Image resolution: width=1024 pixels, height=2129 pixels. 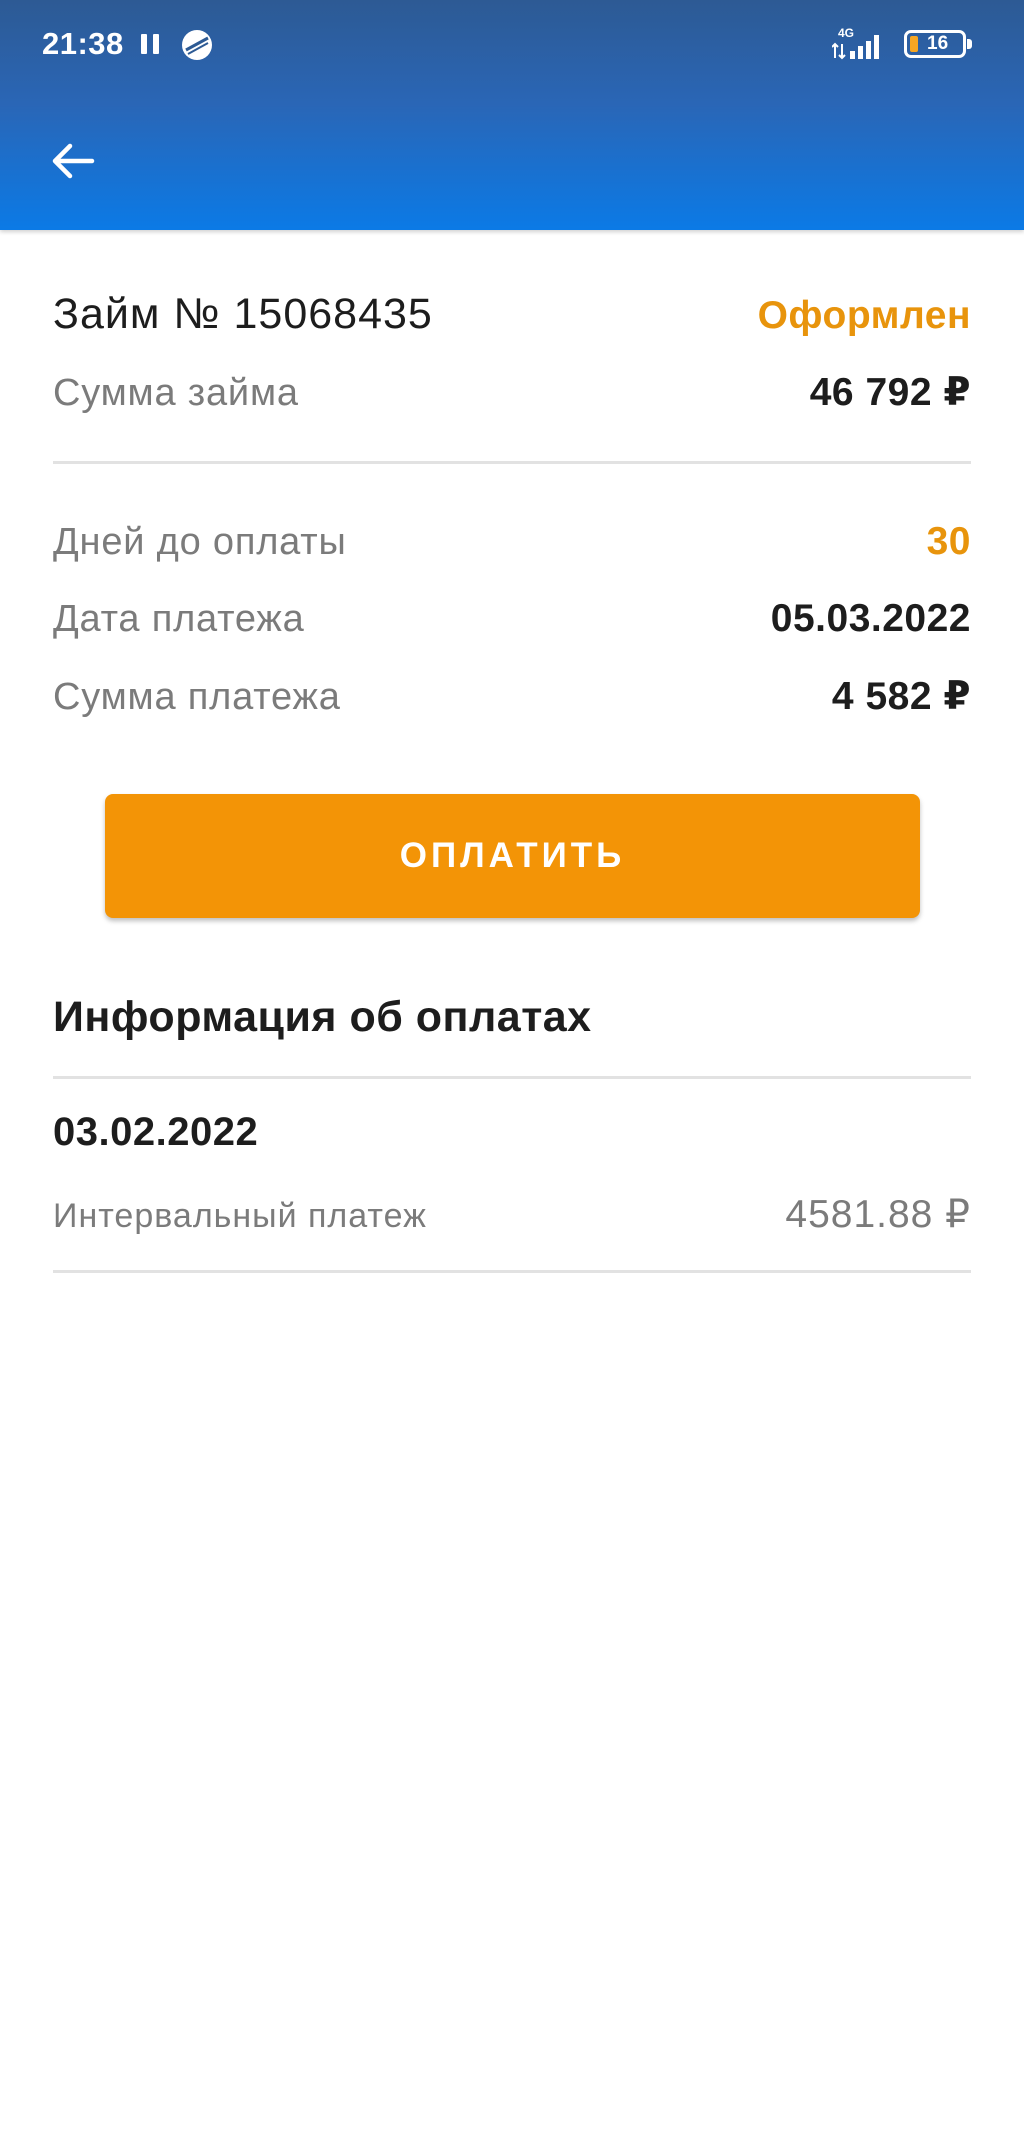 I want to click on payment-date-label: Дата платежа, so click(x=179, y=619).